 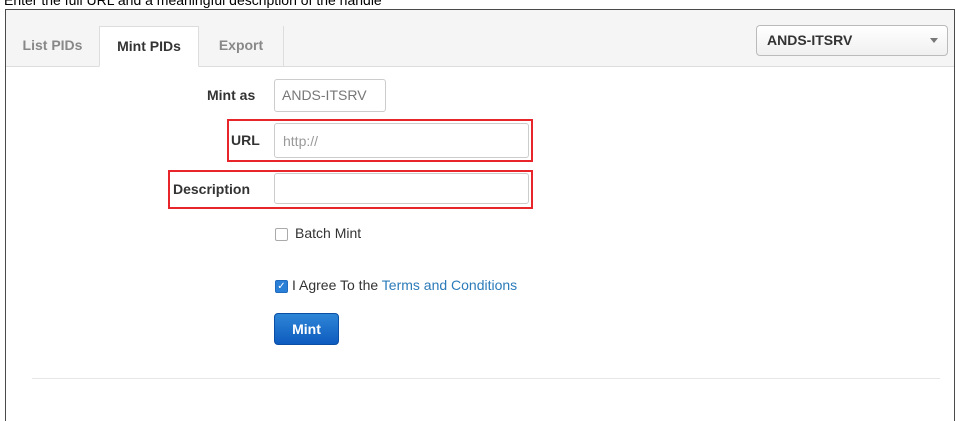 I want to click on url-label: URL, so click(x=245, y=140).